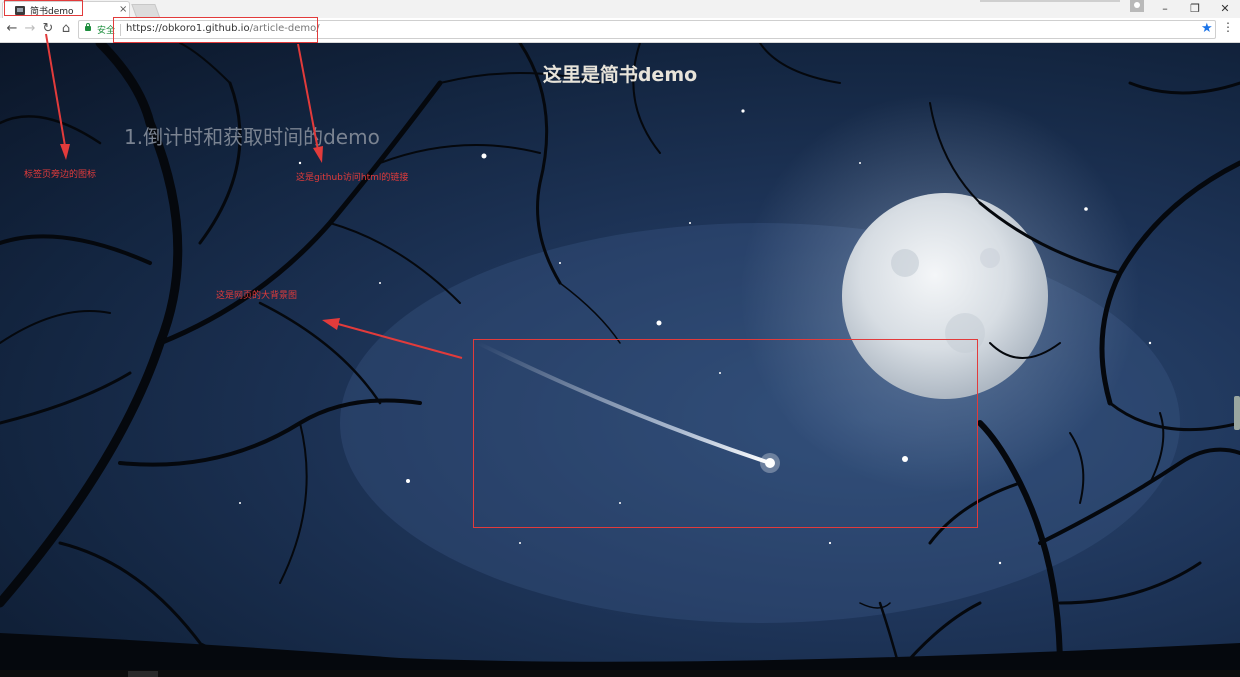 The width and height of the screenshot is (1240, 677). What do you see at coordinates (620, 673) in the screenshot?
I see `taskbar` at bounding box center [620, 673].